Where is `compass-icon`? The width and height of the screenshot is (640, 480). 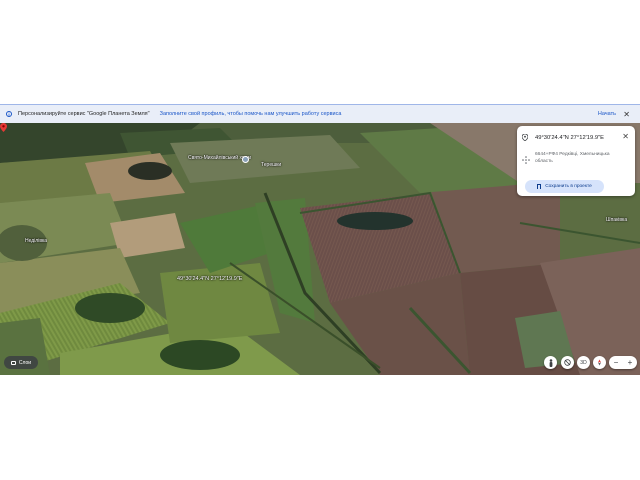
compass-icon is located at coordinates (599, 362).